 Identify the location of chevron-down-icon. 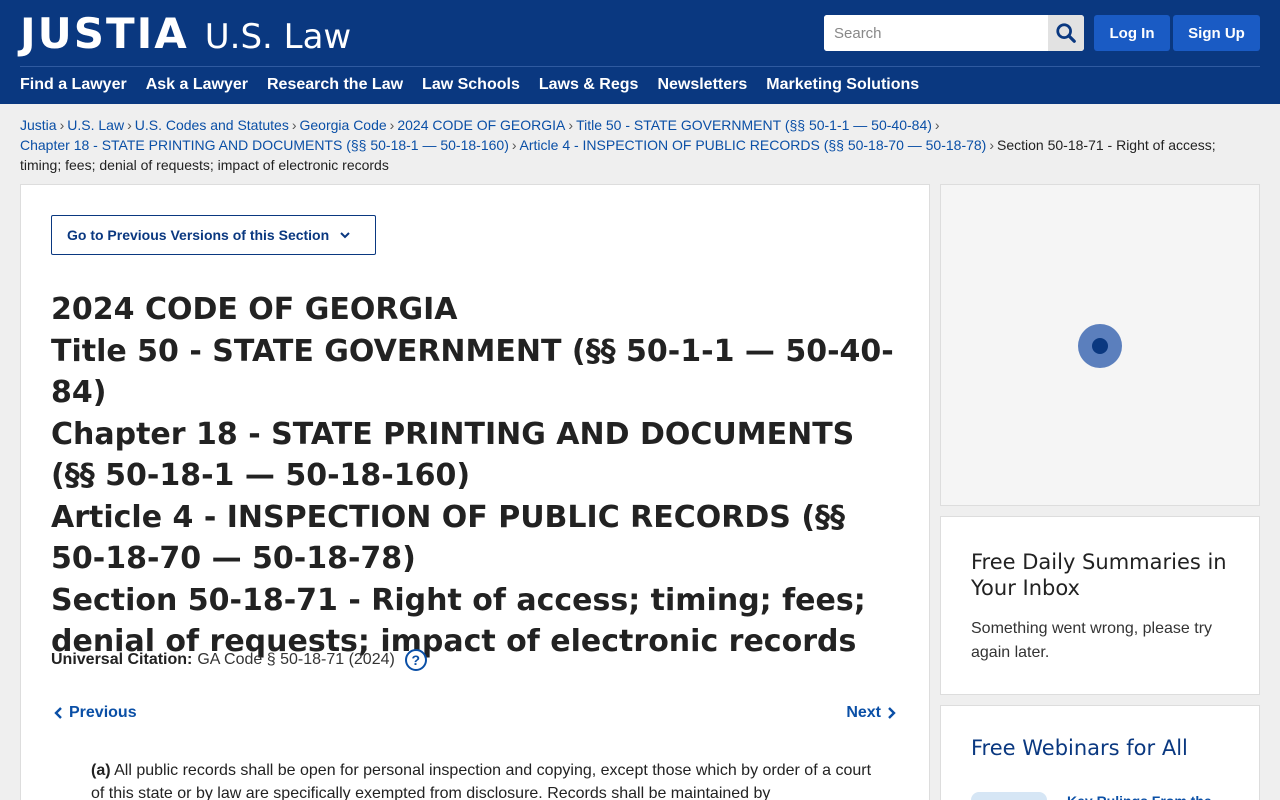
(345, 235).